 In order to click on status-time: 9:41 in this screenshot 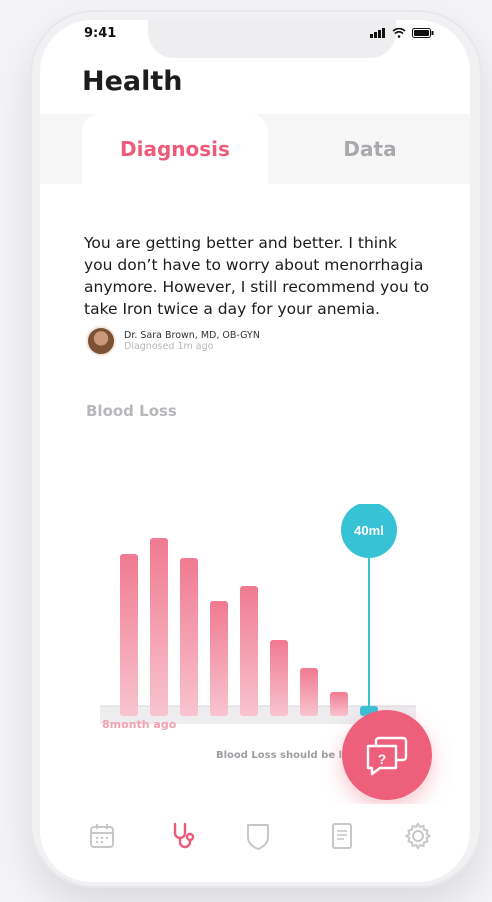, I will do `click(100, 33)`.